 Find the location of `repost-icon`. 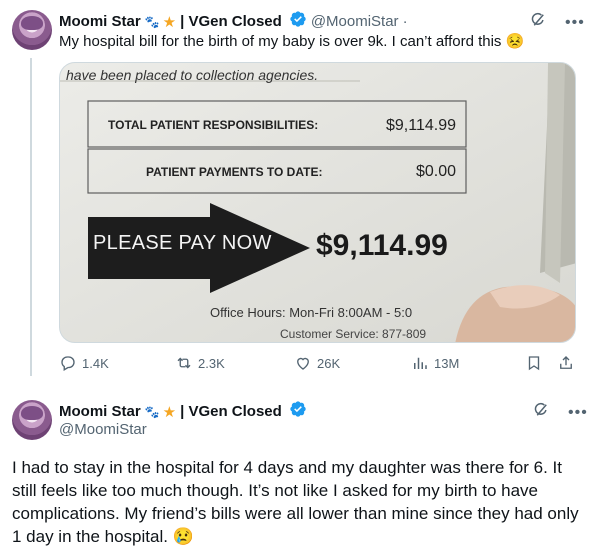

repost-icon is located at coordinates (184, 363).